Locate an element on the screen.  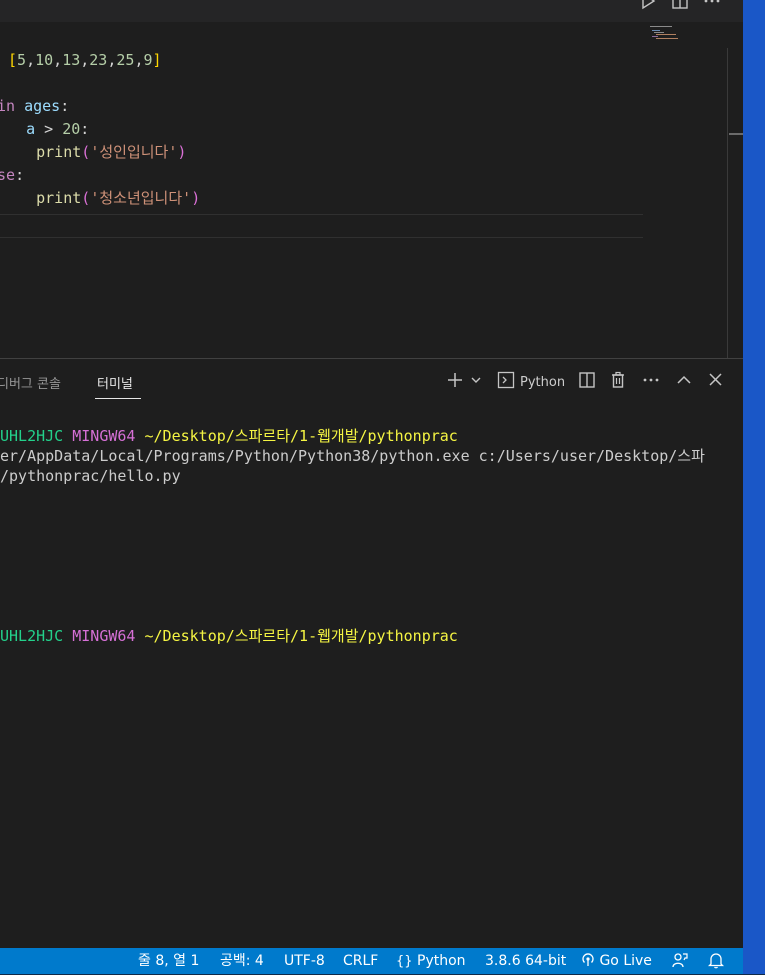
code-line: print('청소년입니다') is located at coordinates (100, 198).